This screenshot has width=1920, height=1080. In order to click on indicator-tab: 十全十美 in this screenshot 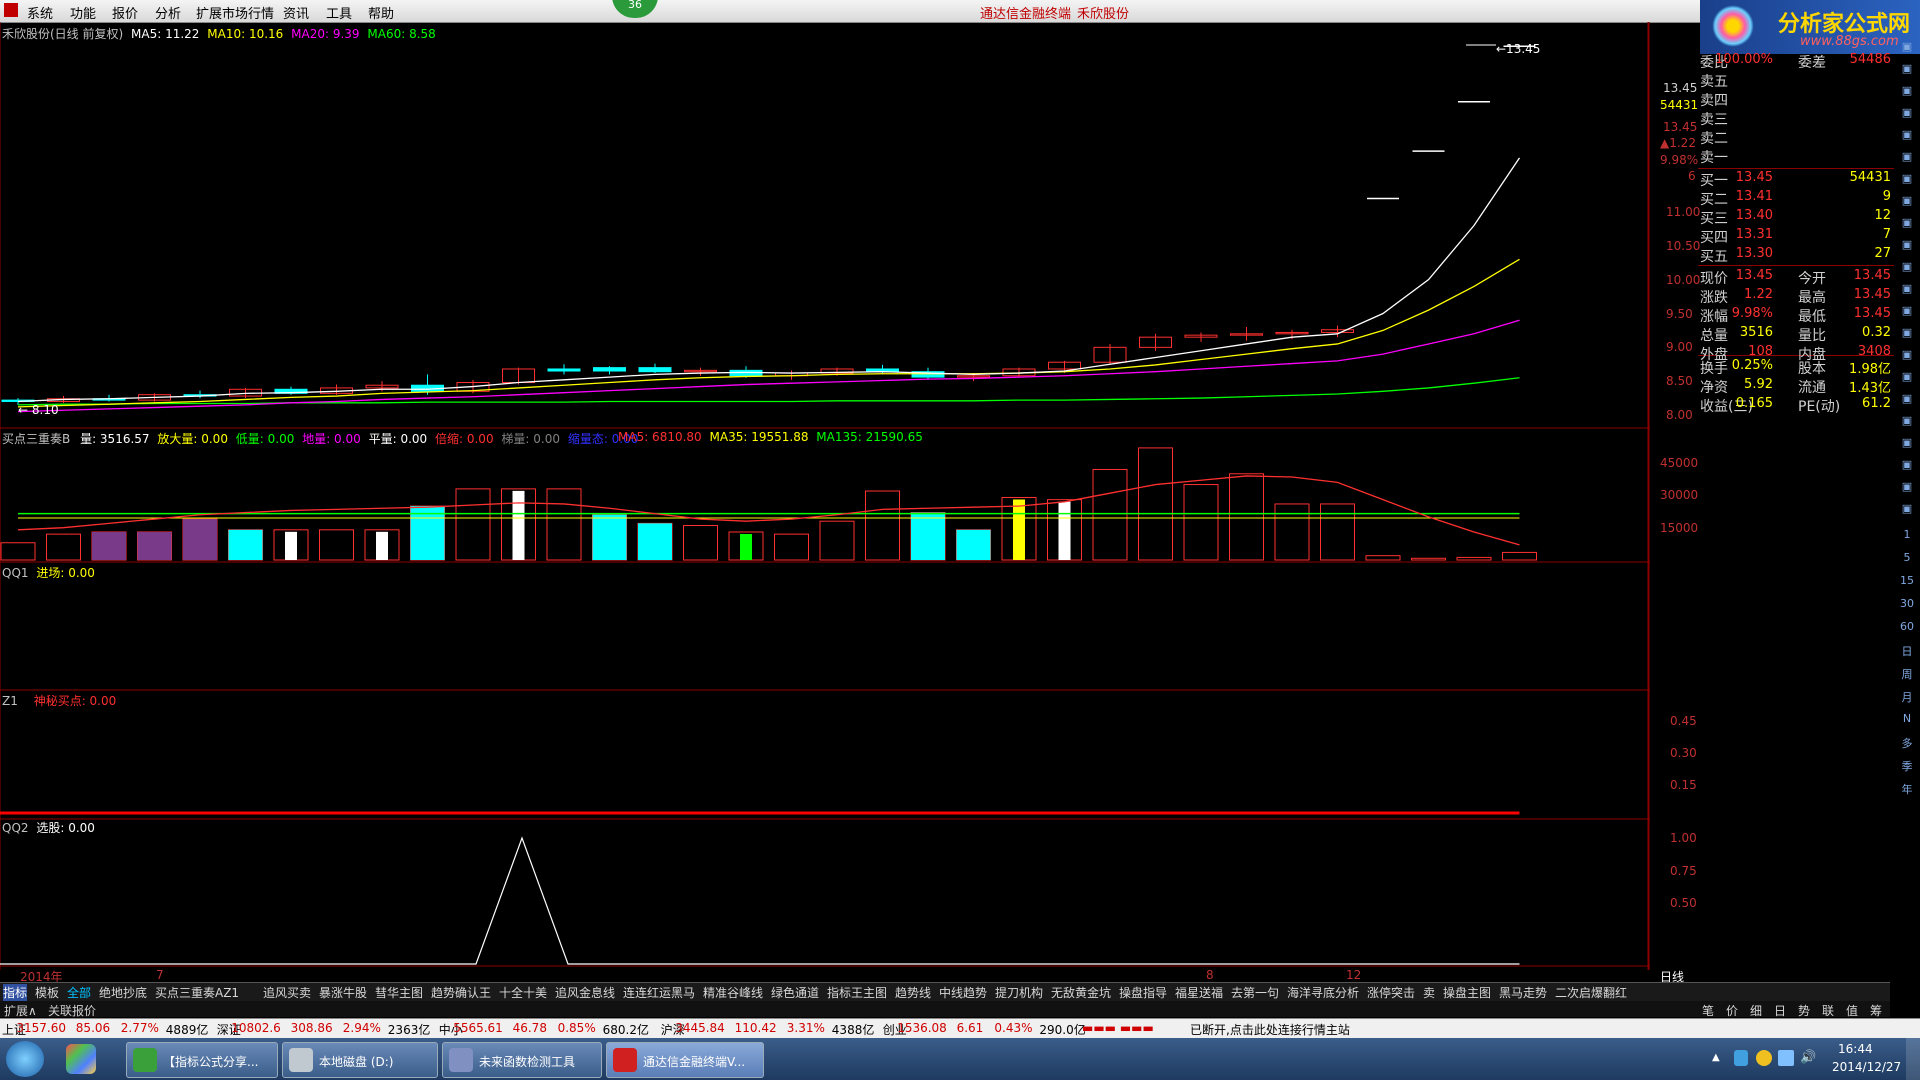, I will do `click(523, 992)`.